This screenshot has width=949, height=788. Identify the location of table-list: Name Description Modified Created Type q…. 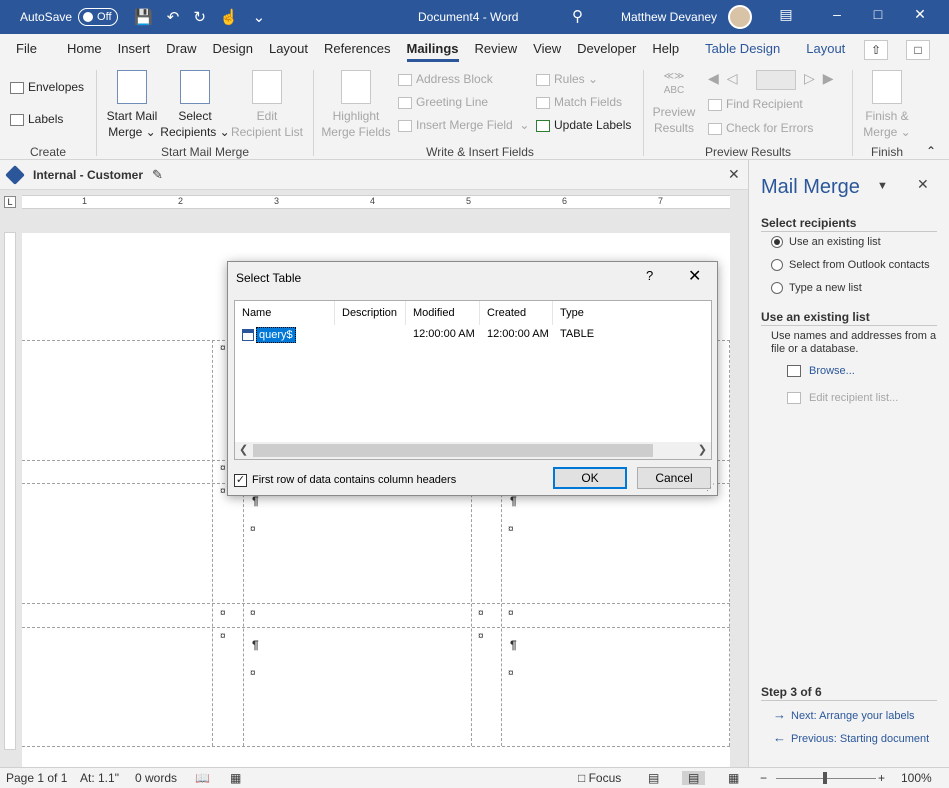
(473, 380).